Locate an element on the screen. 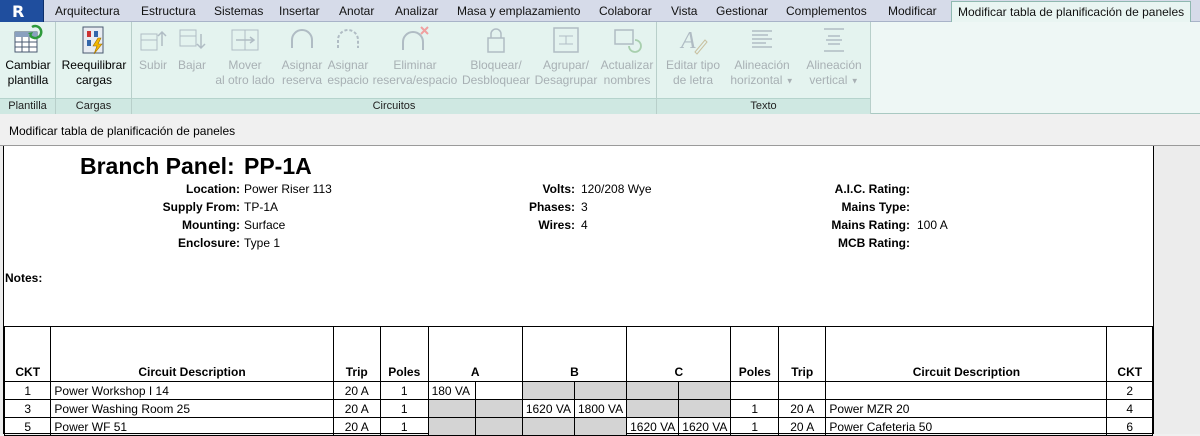 The height and width of the screenshot is (436, 1200). asignar-espacio-button: Asignar espacio is located at coordinates (348, 56).